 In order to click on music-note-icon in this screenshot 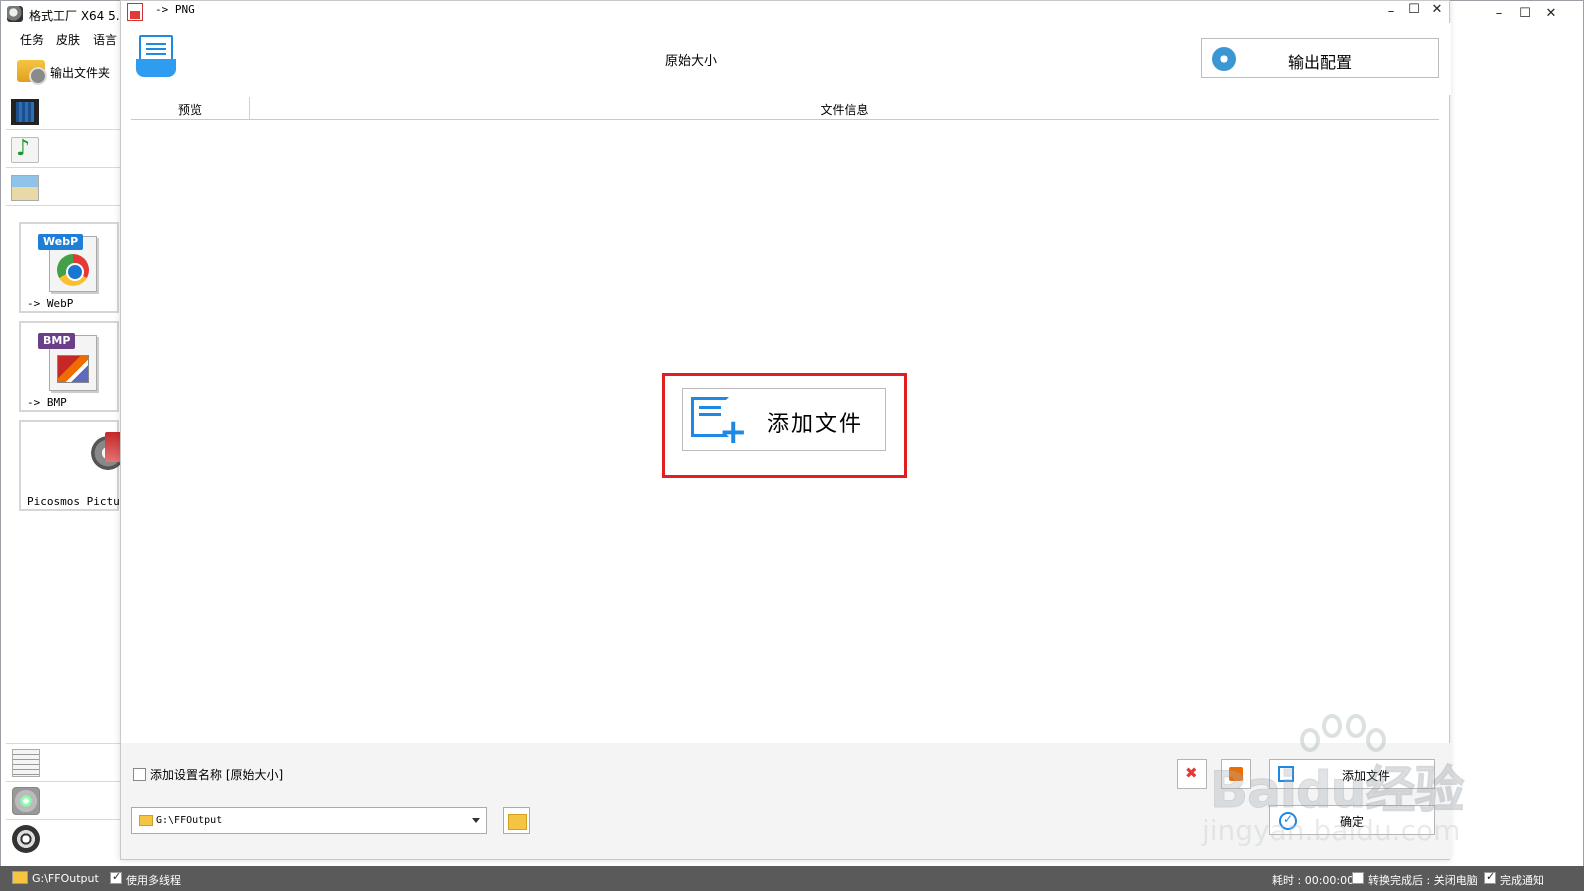, I will do `click(25, 149)`.